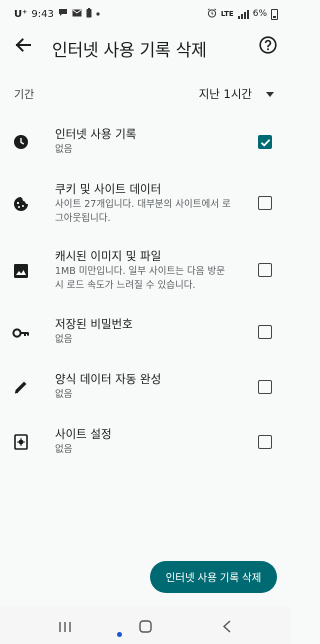  Describe the element at coordinates (145, 334) in the screenshot. I see `option-saved-passwords: 저장된 비밀번호 없음` at that location.